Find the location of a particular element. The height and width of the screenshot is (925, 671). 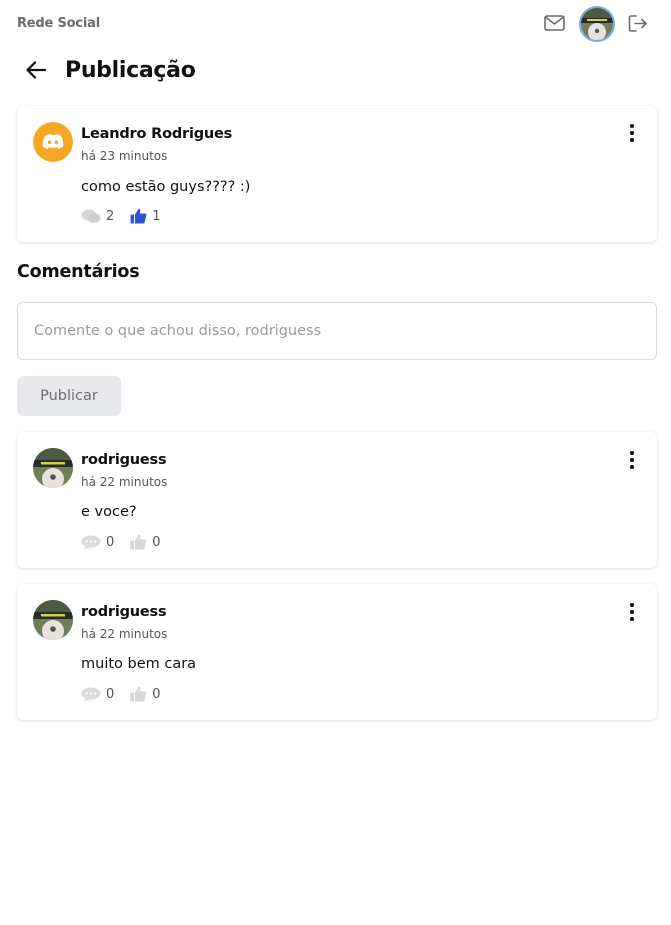

top-bar: Rede Social is located at coordinates (335, 24).